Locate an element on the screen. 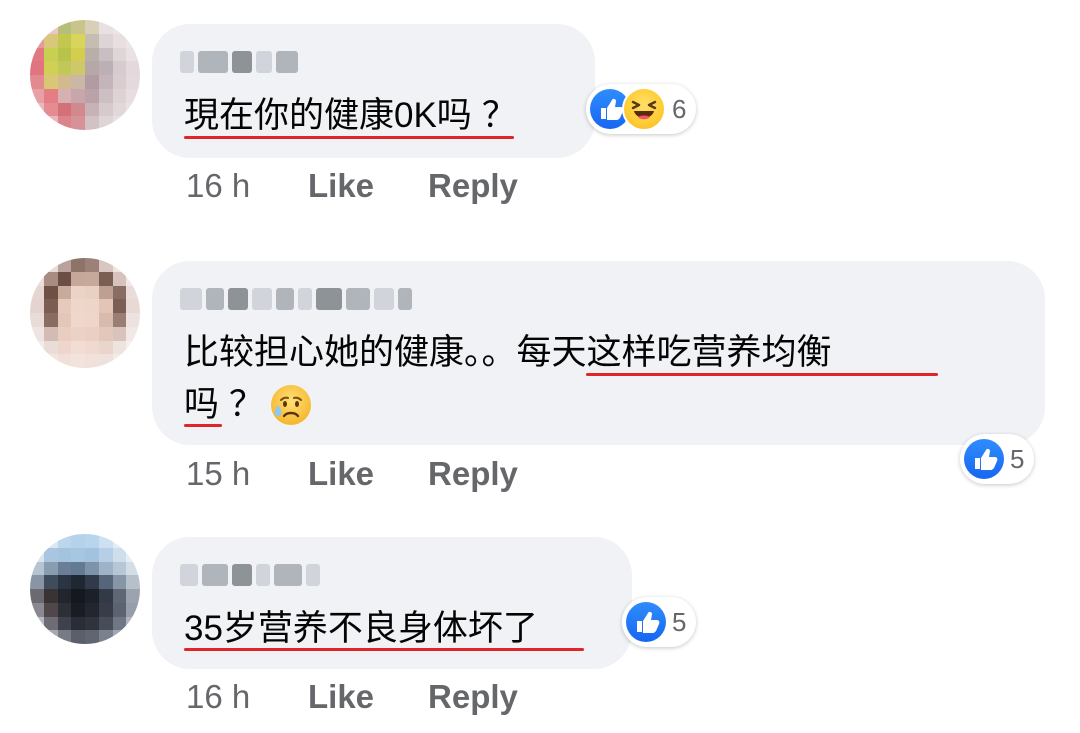  sad-tear-emoji-icon is located at coordinates (291, 405).